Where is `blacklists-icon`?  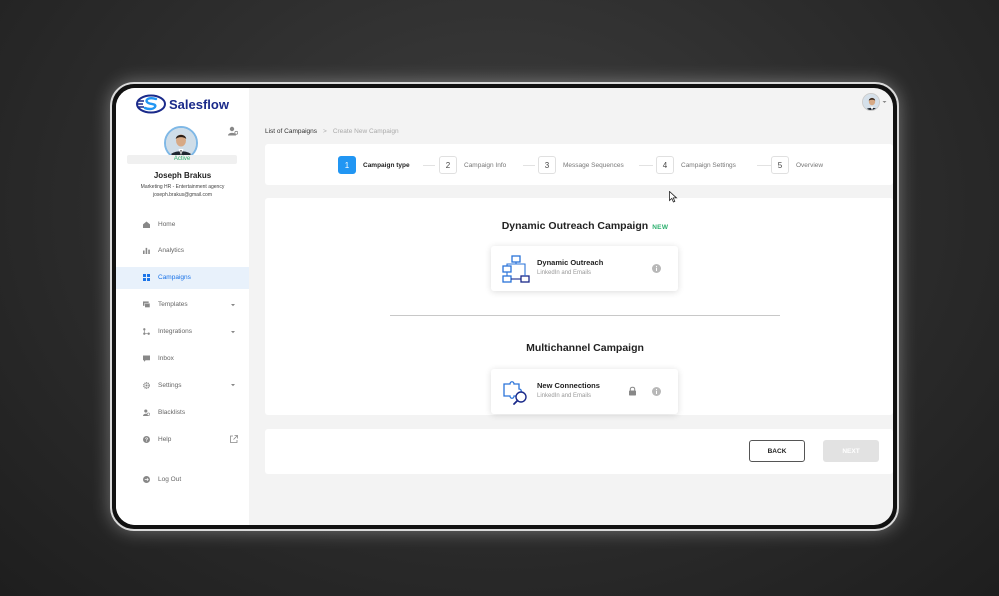 blacklists-icon is located at coordinates (146, 412).